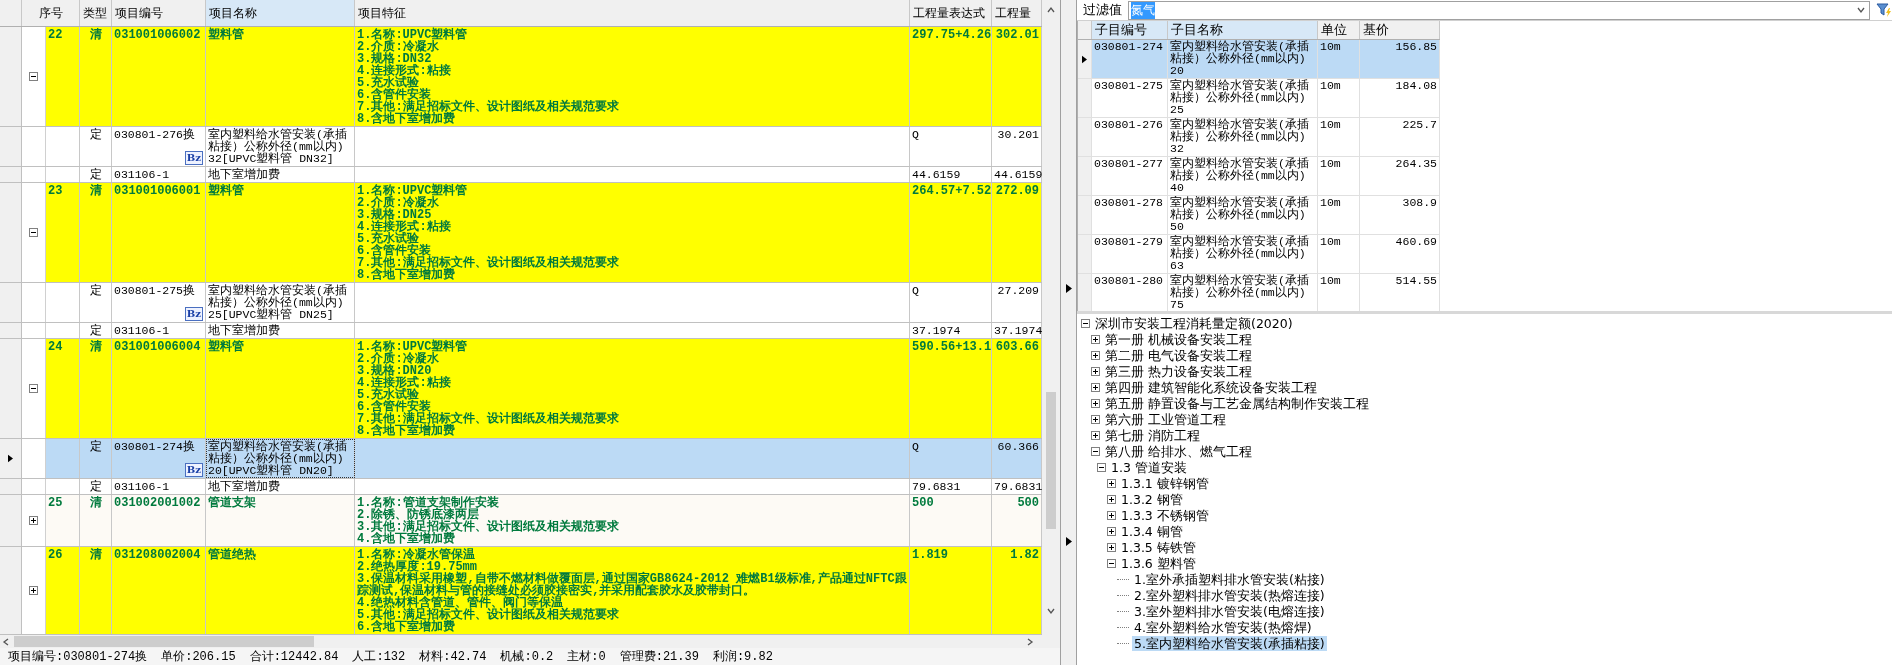 The width and height of the screenshot is (1892, 665). What do you see at coordinates (1051, 611) in the screenshot?
I see `scroll-down-icon` at bounding box center [1051, 611].